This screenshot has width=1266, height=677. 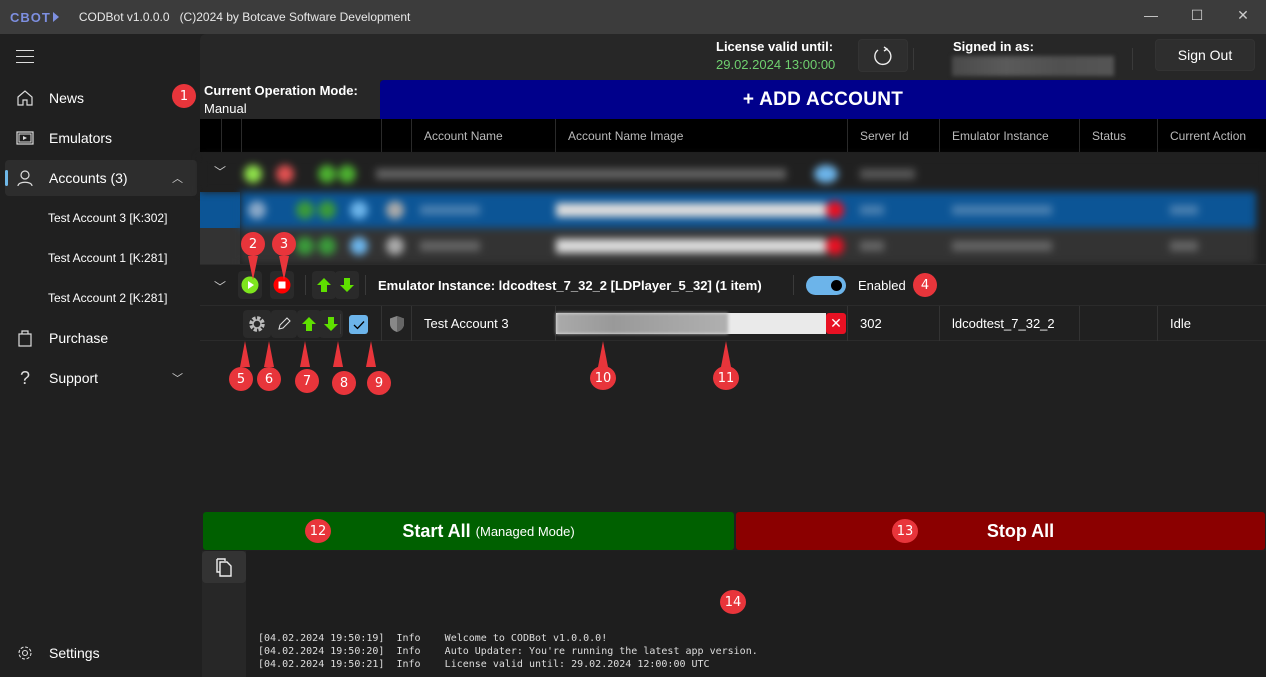 What do you see at coordinates (1151, 15) in the screenshot?
I see `minimize-button: —` at bounding box center [1151, 15].